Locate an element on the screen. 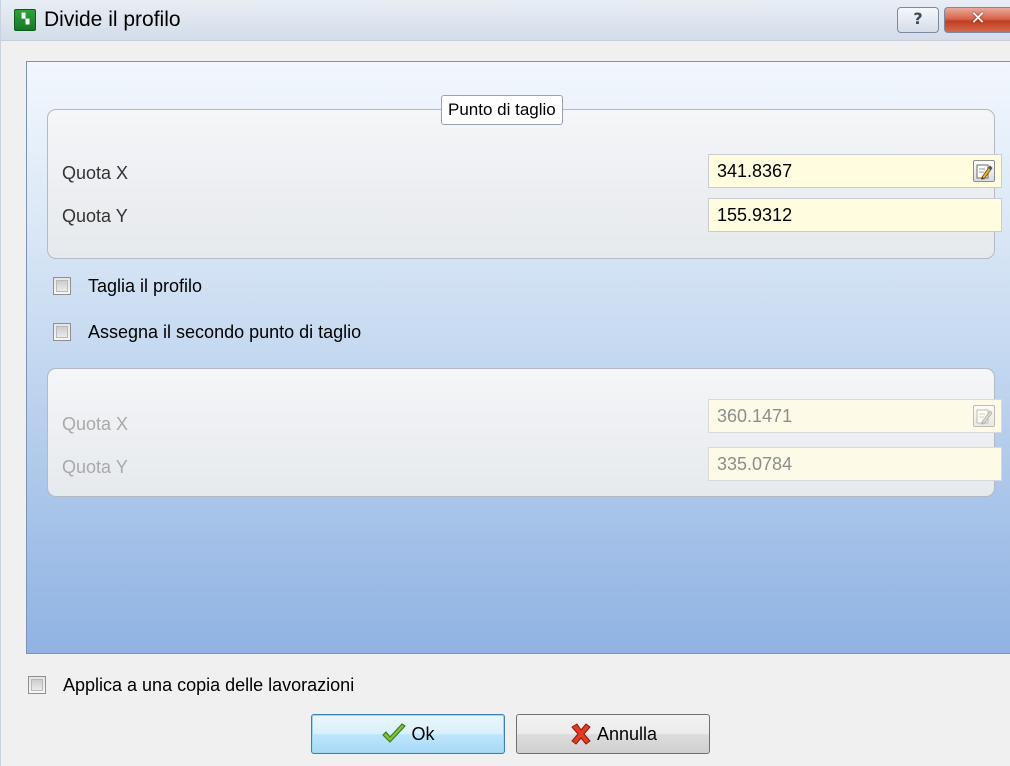 This screenshot has height=766, width=1010. quota-y-2-value: 335.0784 is located at coordinates (755, 464).